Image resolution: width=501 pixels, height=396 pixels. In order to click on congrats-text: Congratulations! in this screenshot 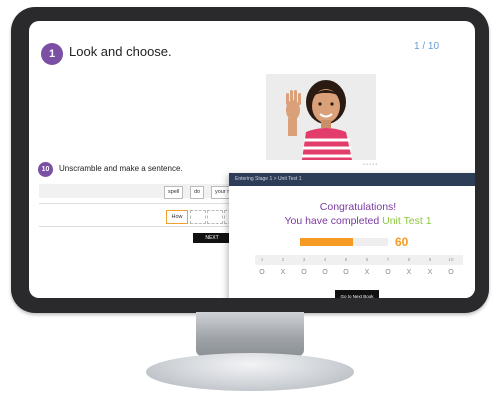, I will do `click(358, 207)`.